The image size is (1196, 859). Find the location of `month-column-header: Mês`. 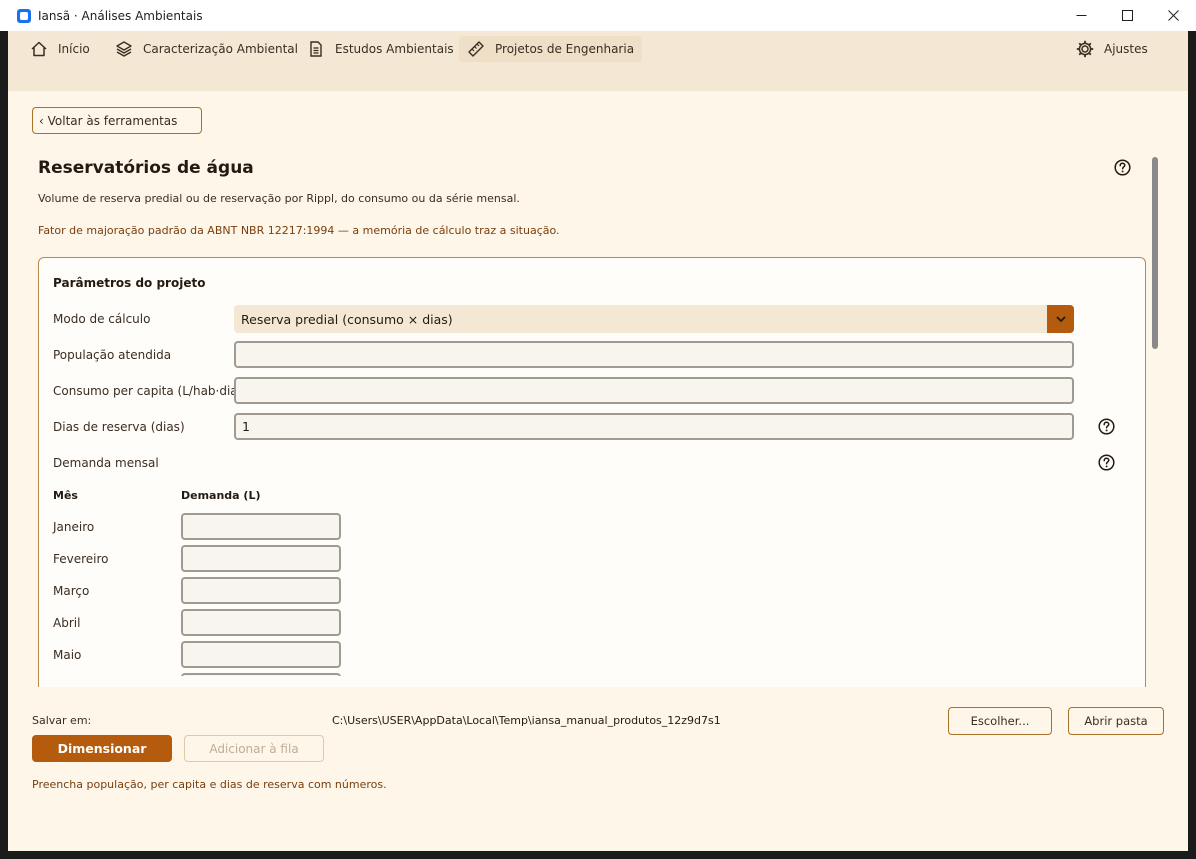

month-column-header: Mês is located at coordinates (65, 495).